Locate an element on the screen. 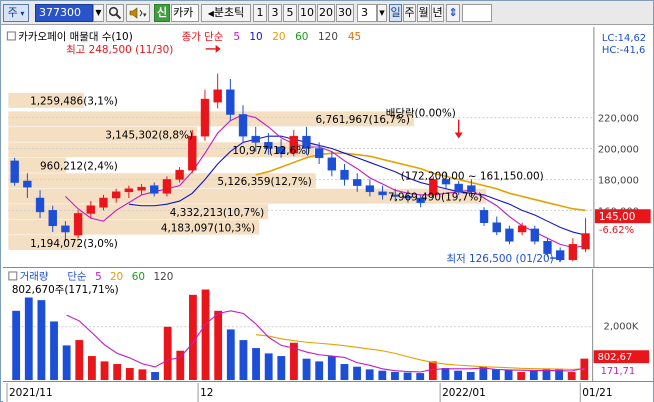 The image size is (654, 402). period-button-5: 5 is located at coordinates (290, 13).